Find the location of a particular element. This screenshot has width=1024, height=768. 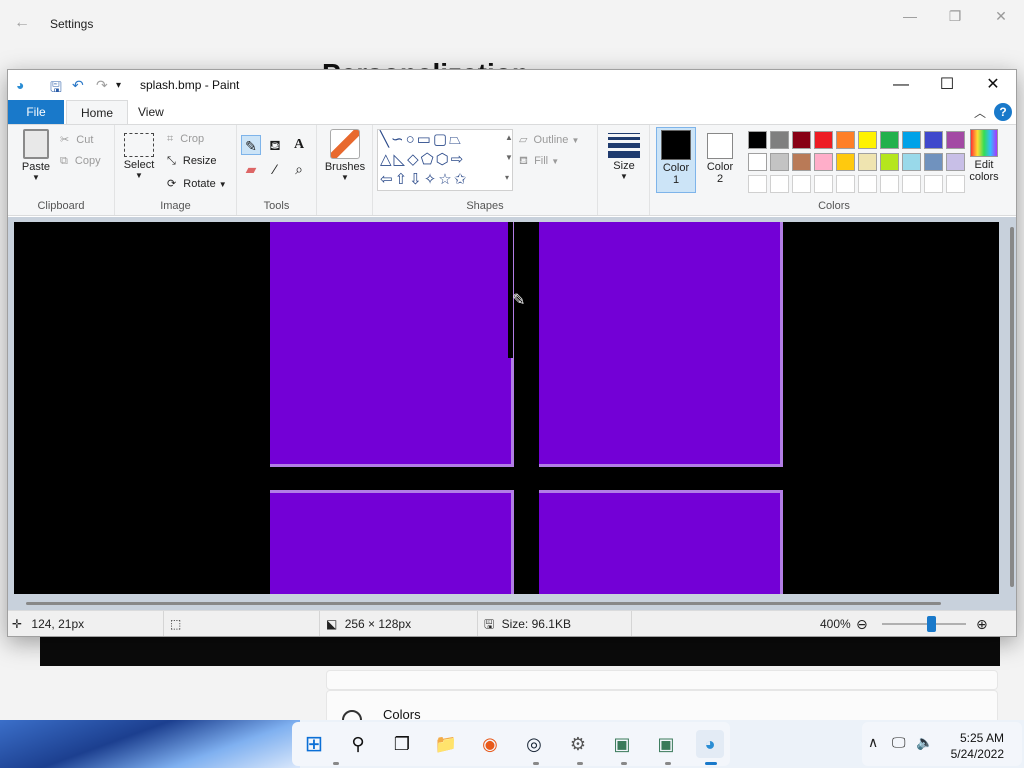

task-view-icon: ❐ is located at coordinates (402, 744).